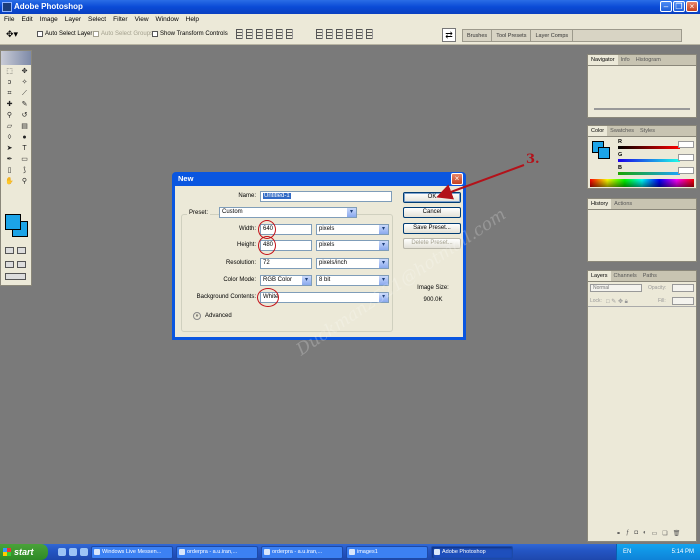 This screenshot has height=560, width=700. I want to click on tab-layers: Layers, so click(599, 276).